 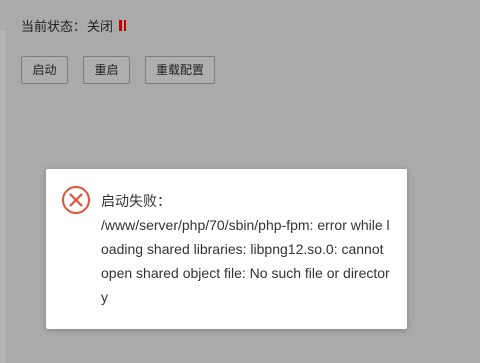 I want to click on service-status: 当前状态： 关闭, so click(x=74, y=25).